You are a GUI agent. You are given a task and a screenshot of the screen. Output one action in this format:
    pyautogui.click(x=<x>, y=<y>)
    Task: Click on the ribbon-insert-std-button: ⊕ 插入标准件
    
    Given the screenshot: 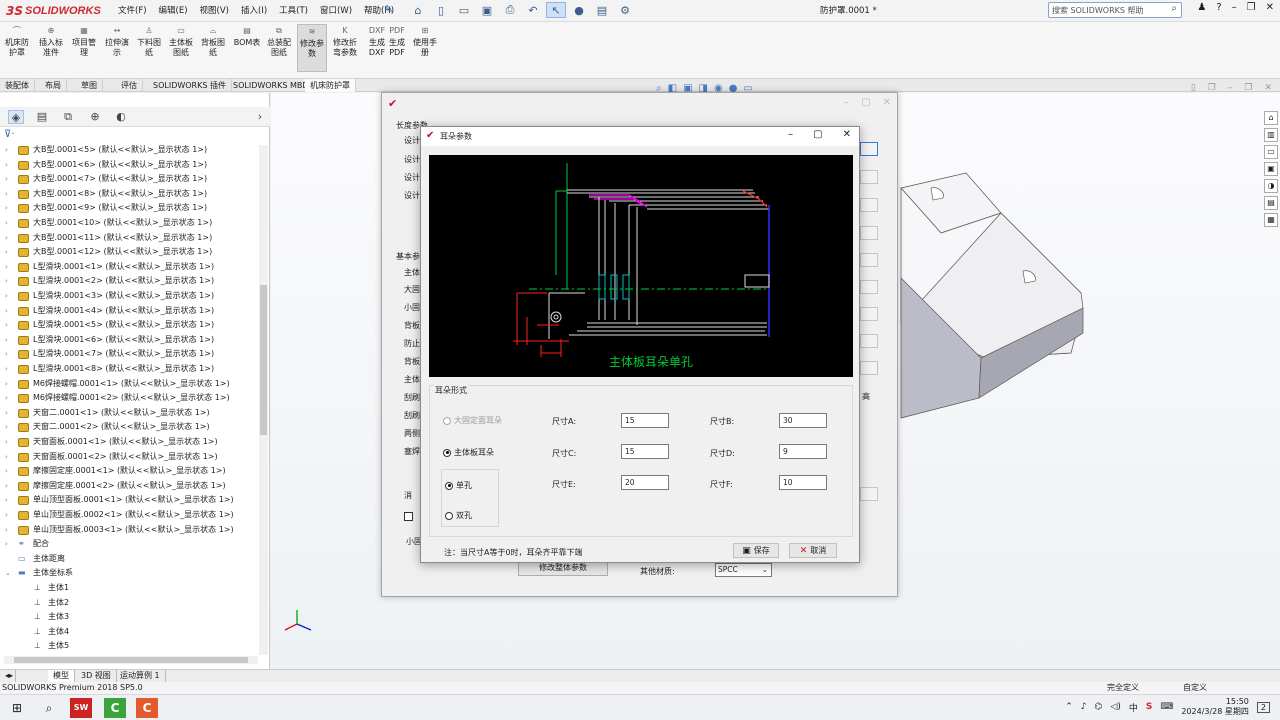 What is the action you would take?
    pyautogui.click(x=51, y=42)
    